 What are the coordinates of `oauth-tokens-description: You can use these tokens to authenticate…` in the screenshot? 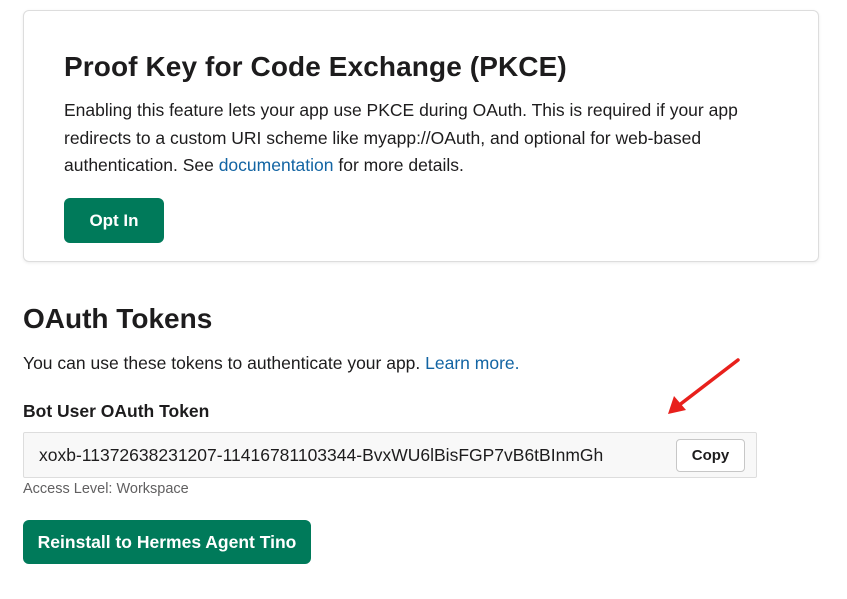 It's located at (271, 363).